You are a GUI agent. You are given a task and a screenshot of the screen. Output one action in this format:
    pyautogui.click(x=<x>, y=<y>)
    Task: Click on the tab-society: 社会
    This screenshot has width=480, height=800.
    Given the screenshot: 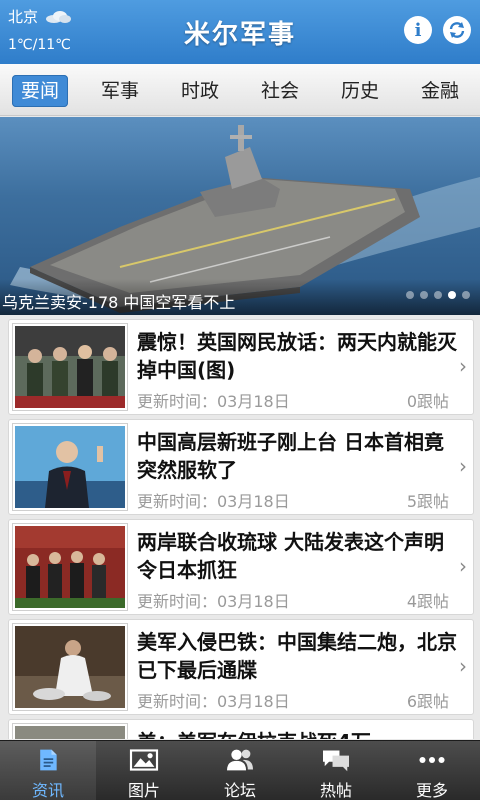 What is the action you would take?
    pyautogui.click(x=280, y=89)
    